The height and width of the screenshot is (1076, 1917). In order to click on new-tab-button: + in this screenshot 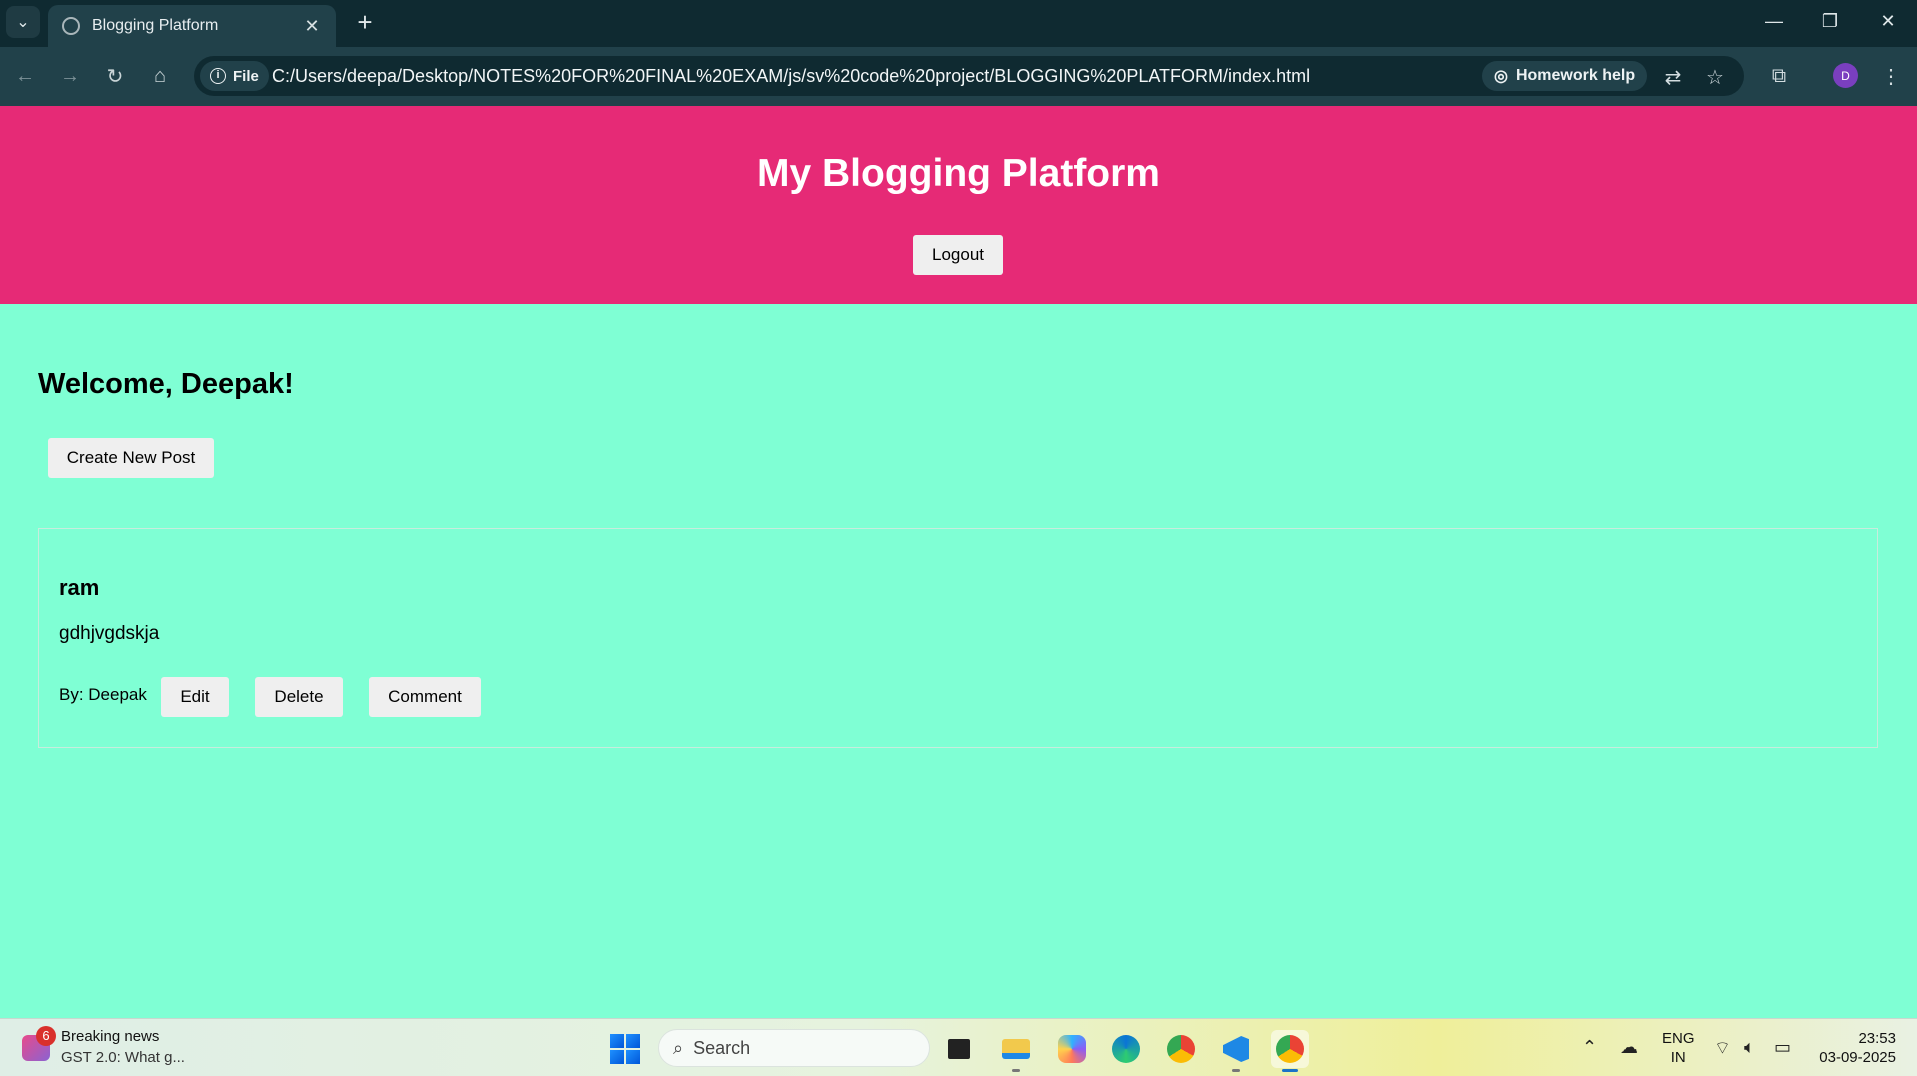, I will do `click(365, 23)`.